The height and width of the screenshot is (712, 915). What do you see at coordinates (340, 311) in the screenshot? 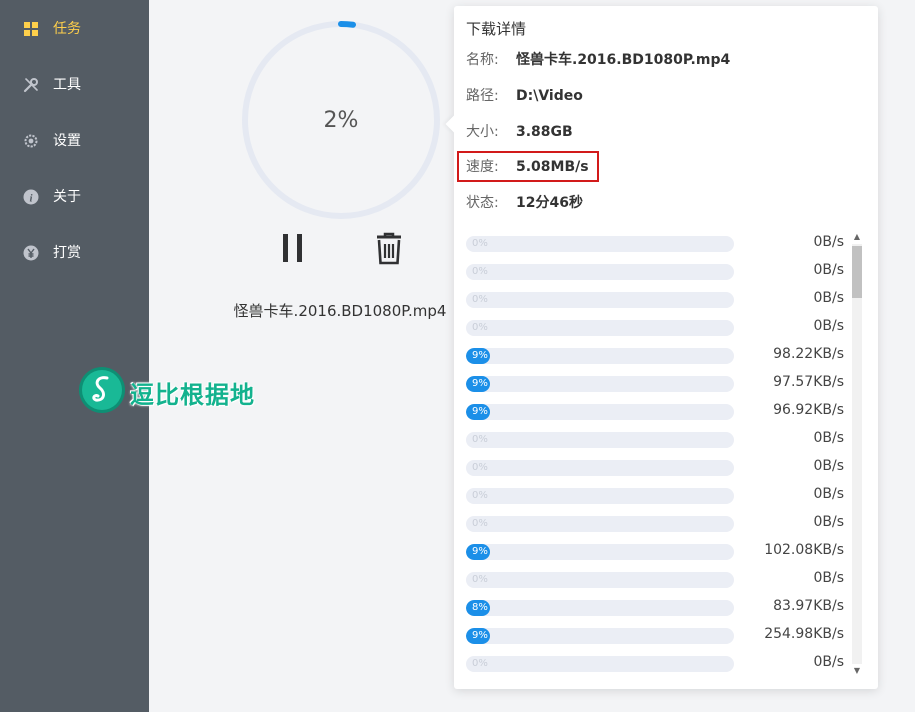
I see `task-filename: 怪兽卡车.2016.BD1080P.mp4` at bounding box center [340, 311].